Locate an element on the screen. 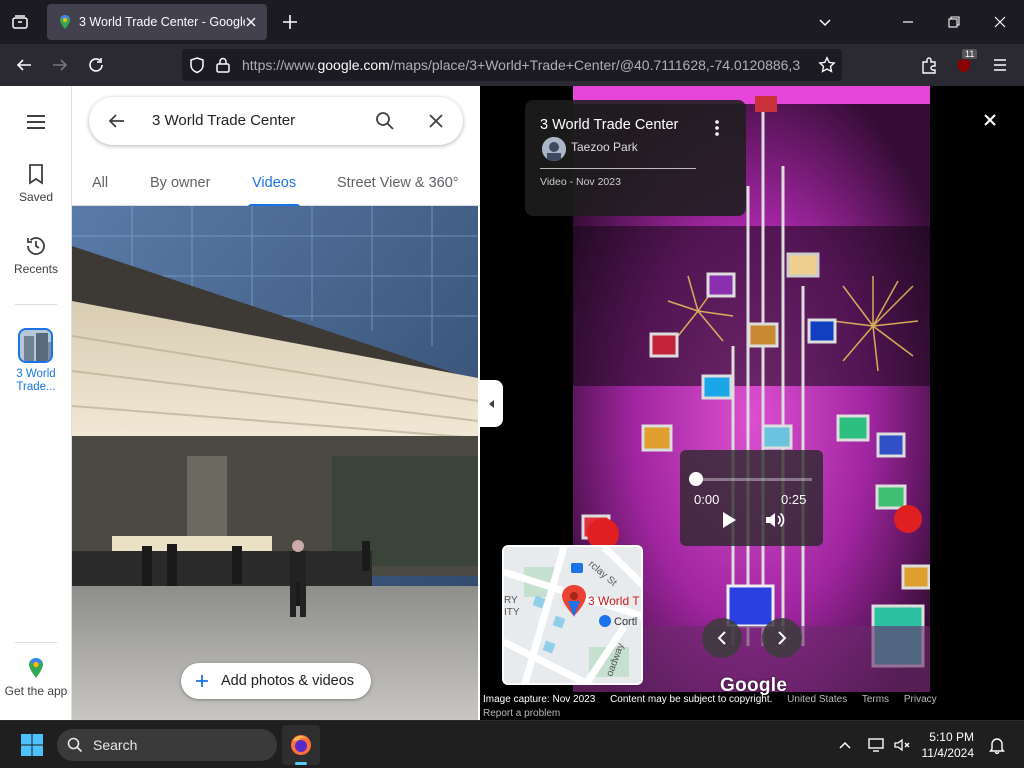  plus-icon is located at coordinates (202, 681).